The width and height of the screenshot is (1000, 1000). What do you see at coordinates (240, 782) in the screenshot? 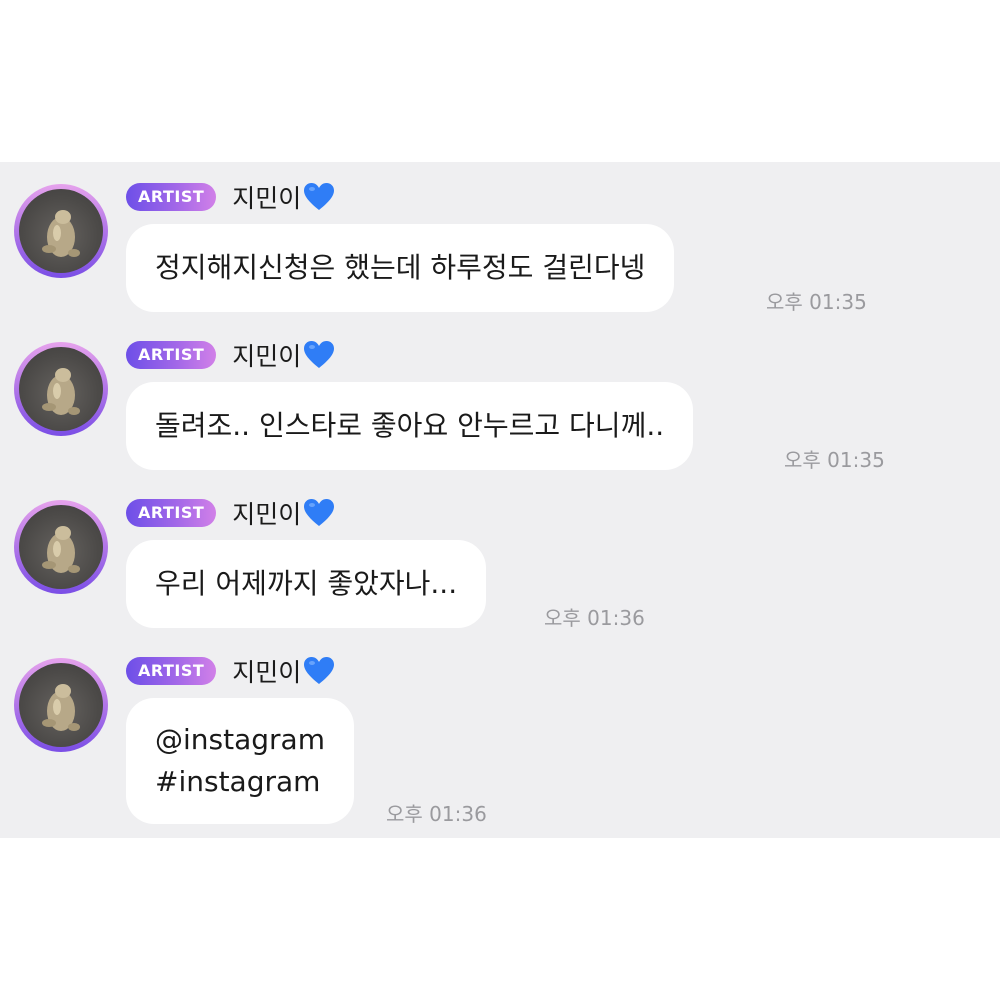
I see `hashtag-link: #instagram` at bounding box center [240, 782].